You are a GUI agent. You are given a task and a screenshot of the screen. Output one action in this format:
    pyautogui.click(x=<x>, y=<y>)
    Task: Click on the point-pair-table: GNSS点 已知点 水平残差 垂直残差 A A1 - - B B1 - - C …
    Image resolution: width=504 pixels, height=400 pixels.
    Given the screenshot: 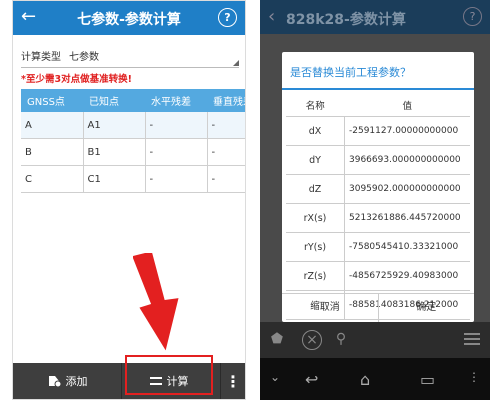 What is the action you would take?
    pyautogui.click(x=133, y=141)
    